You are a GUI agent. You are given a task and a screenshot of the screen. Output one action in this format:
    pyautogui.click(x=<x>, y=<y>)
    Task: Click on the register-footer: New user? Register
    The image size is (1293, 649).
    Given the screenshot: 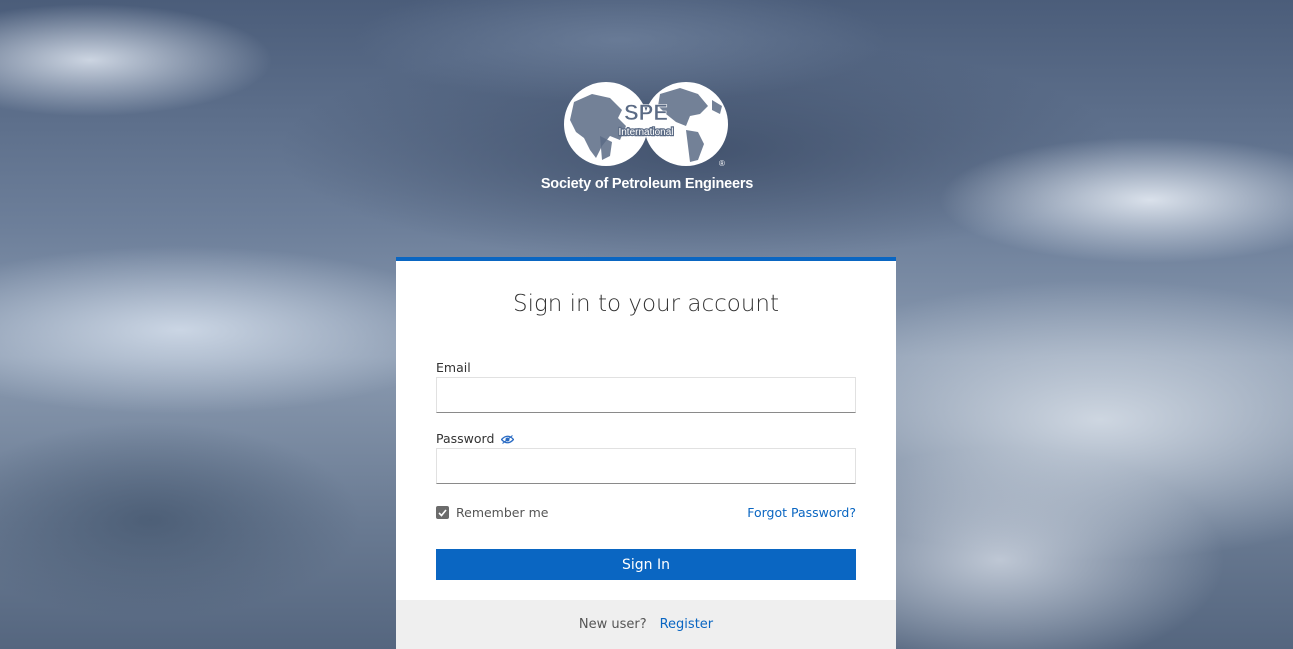 What is the action you would take?
    pyautogui.click(x=646, y=624)
    